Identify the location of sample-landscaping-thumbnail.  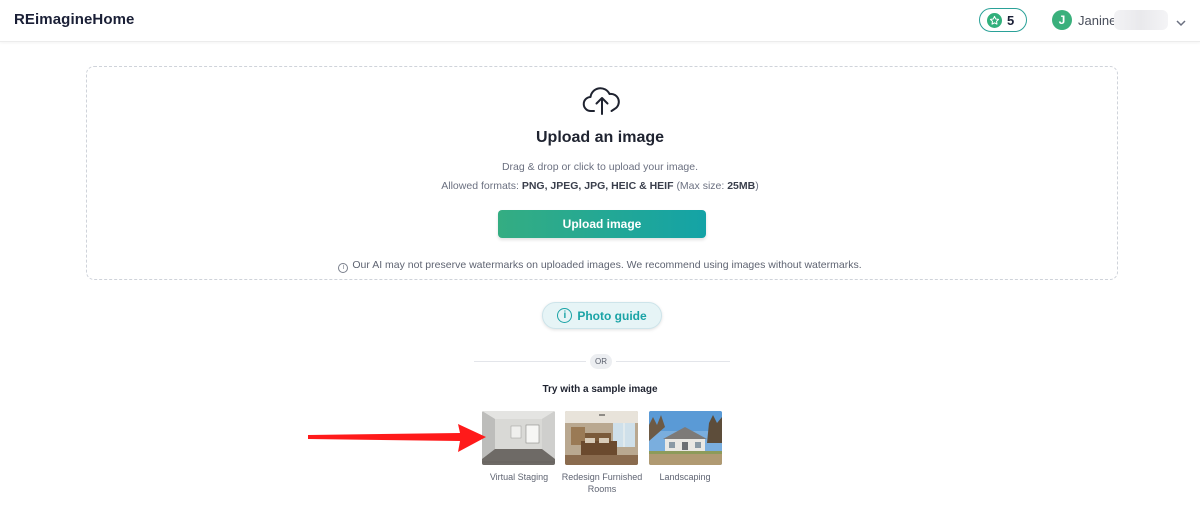
(685, 438).